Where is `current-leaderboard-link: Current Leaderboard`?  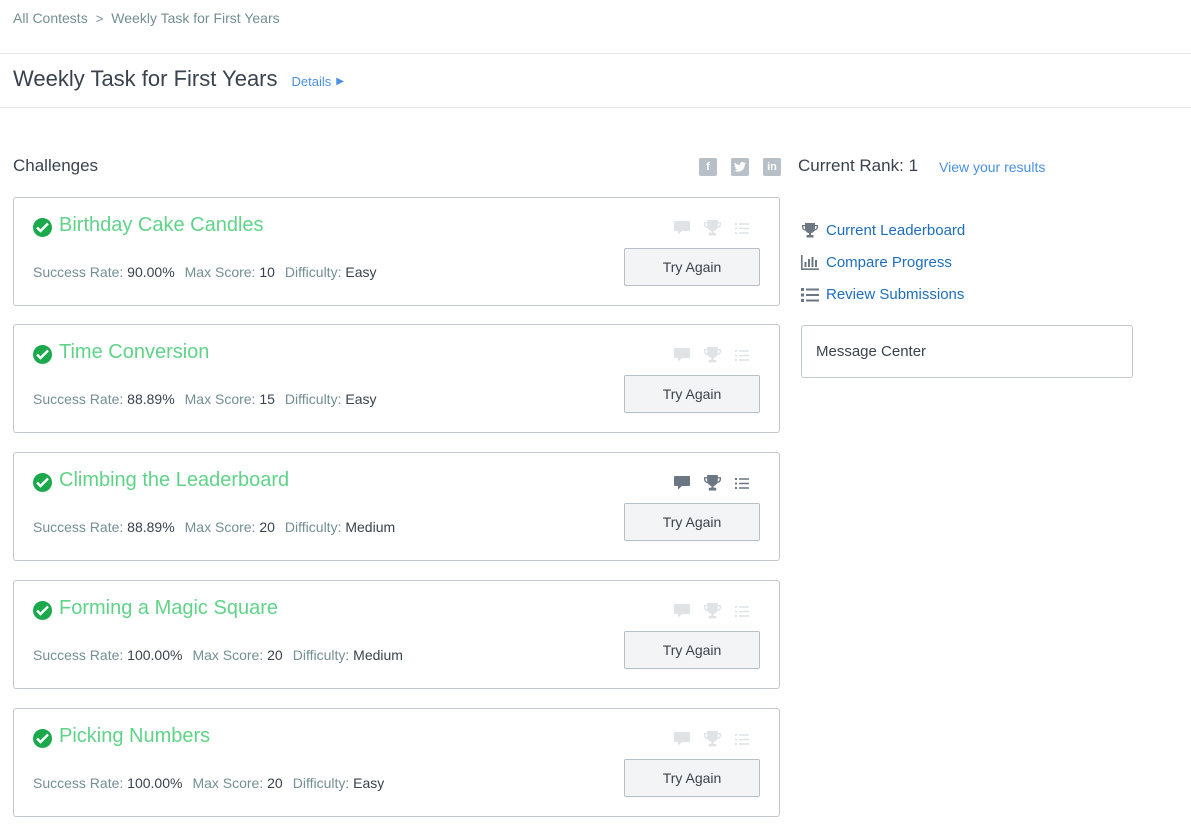
current-leaderboard-link: Current Leaderboard is located at coordinates (882, 230).